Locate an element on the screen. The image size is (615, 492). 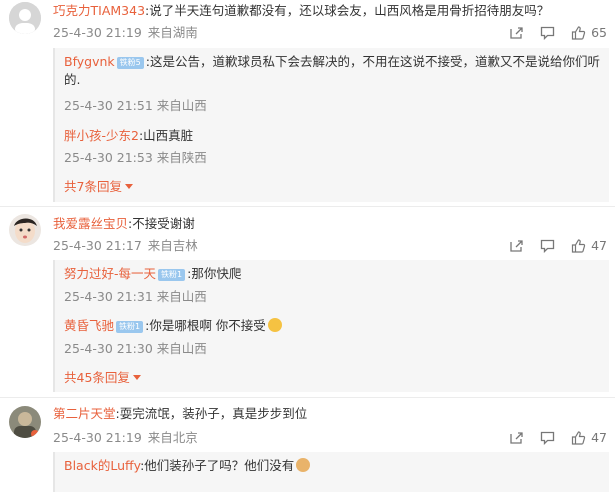
reply-1: Black的Luffy:他们装孙子了吗？他们没有 is located at coordinates (332, 466).